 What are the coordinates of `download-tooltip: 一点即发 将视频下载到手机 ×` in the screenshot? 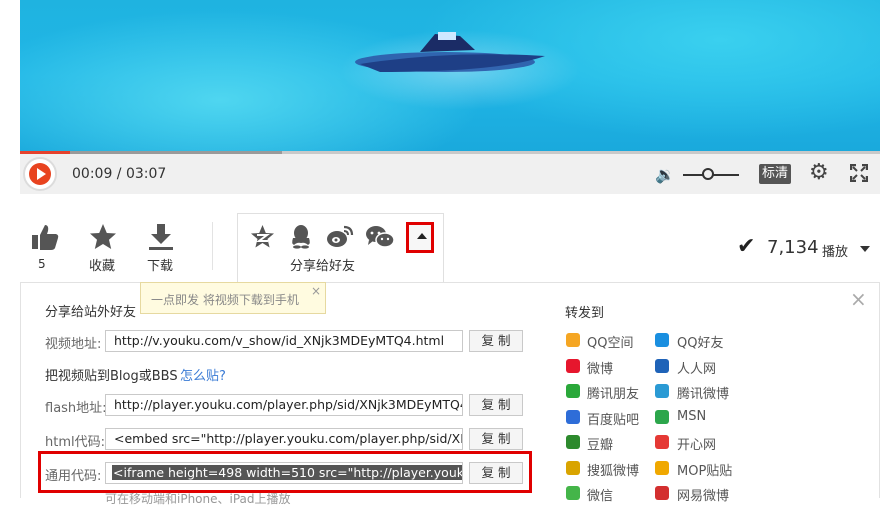 It's located at (233, 298).